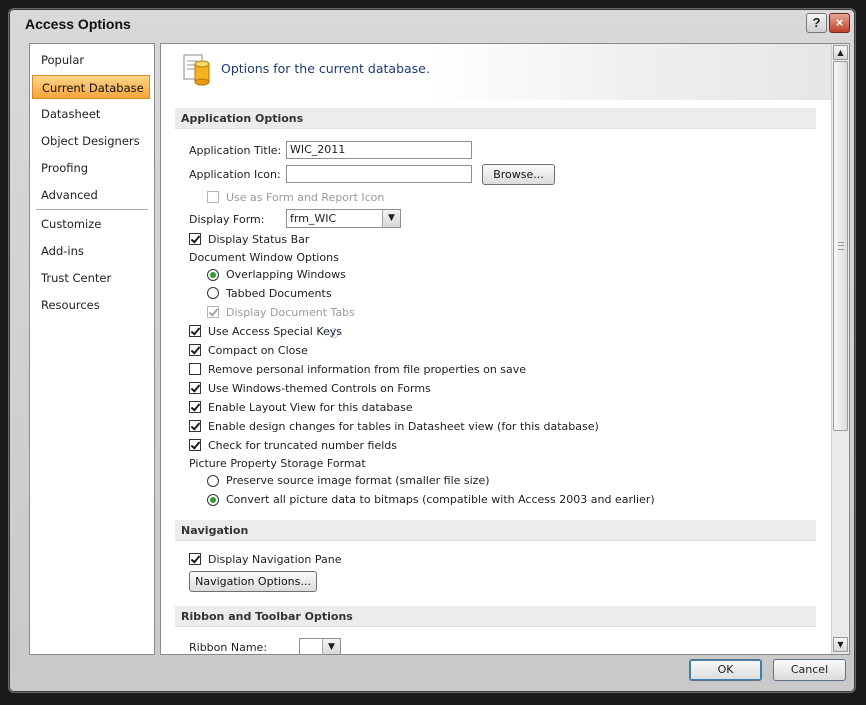 Image resolution: width=866 pixels, height=705 pixels. Describe the element at coordinates (840, 644) in the screenshot. I see `scroll-down-icon: ▼` at that location.